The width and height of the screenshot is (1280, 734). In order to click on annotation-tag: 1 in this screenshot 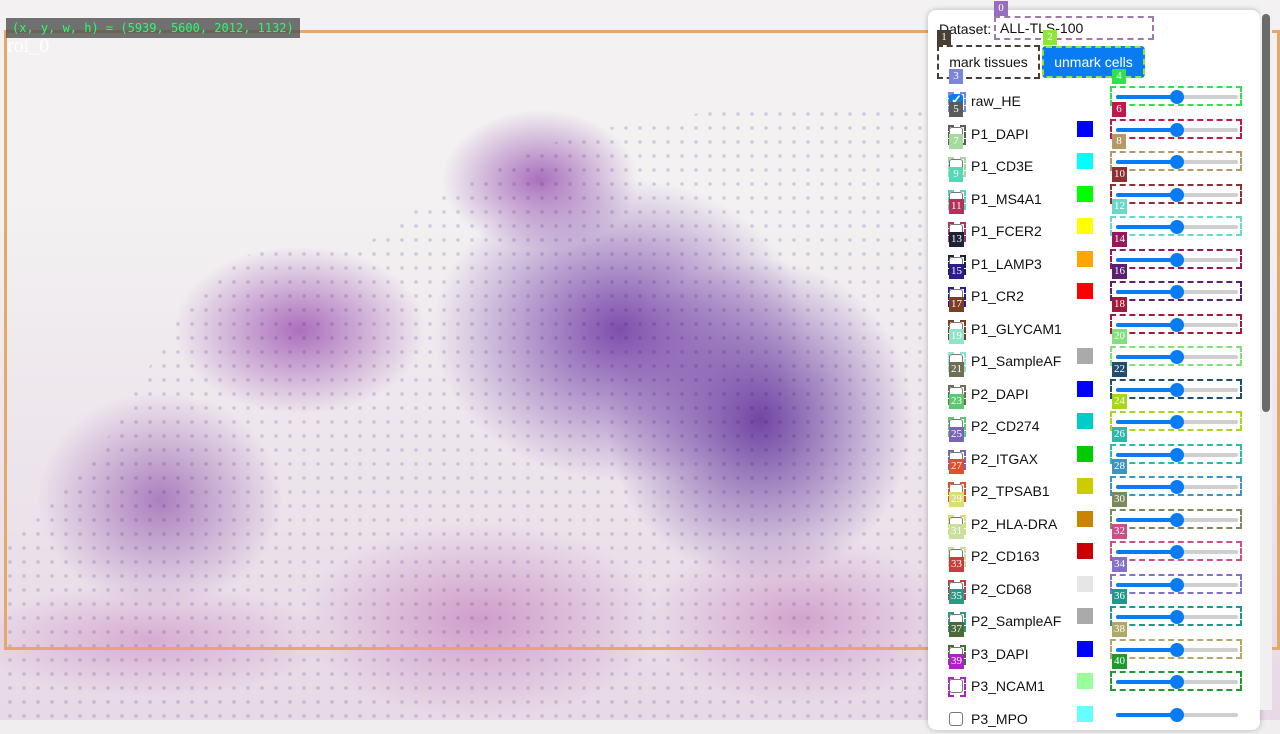, I will do `click(944, 37)`.